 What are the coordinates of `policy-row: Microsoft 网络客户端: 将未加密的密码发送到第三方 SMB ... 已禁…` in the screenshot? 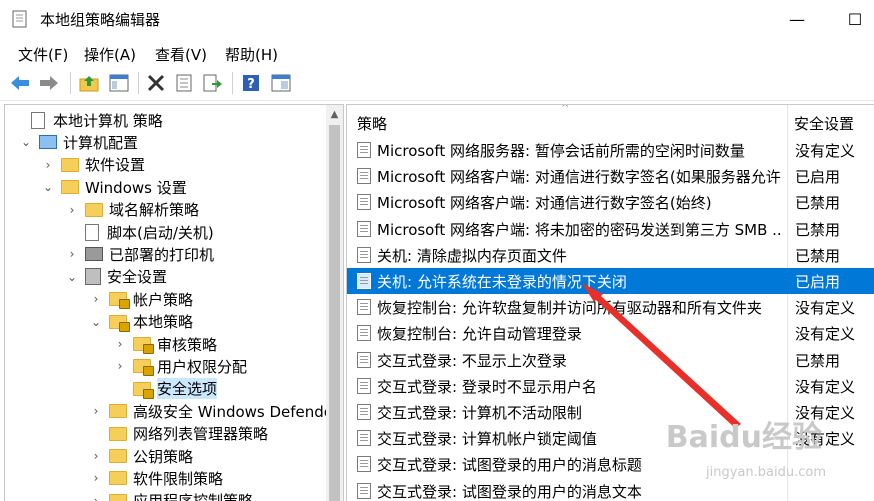 It's located at (610, 229).